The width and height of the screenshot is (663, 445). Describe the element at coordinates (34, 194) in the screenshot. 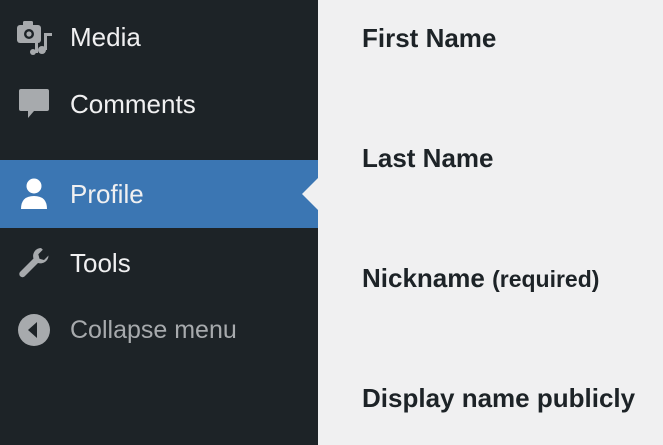

I see `user-icon` at that location.